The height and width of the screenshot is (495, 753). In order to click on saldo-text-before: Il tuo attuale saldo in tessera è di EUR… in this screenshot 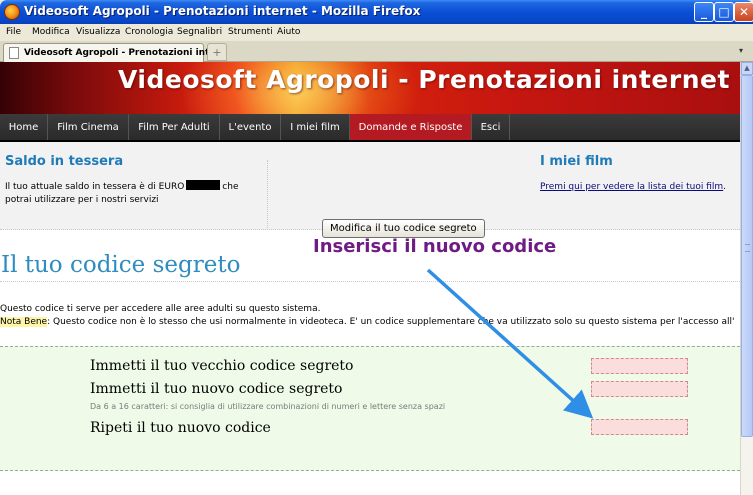, I will do `click(95, 187)`.